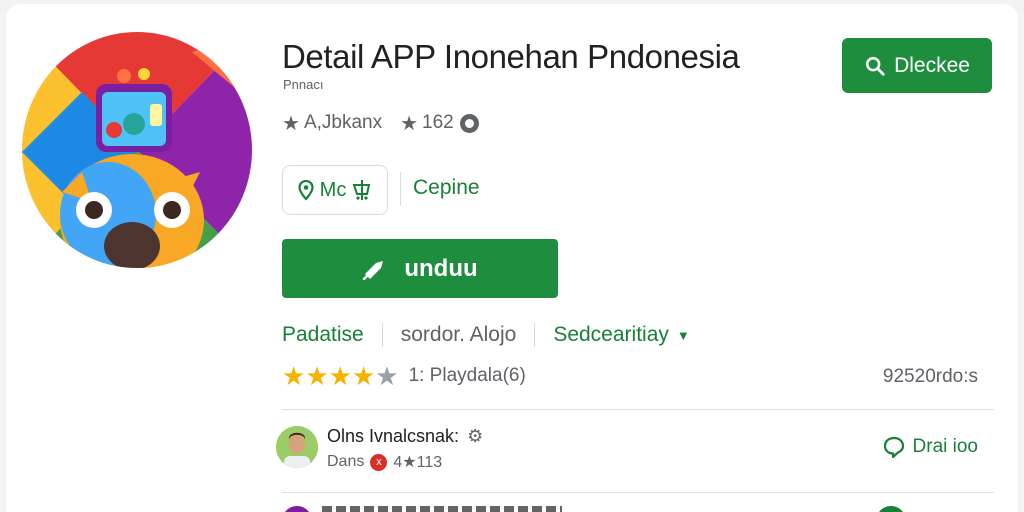 This screenshot has height=512, width=1024. What do you see at coordinates (373, 270) in the screenshot?
I see `rocket-icon` at bounding box center [373, 270].